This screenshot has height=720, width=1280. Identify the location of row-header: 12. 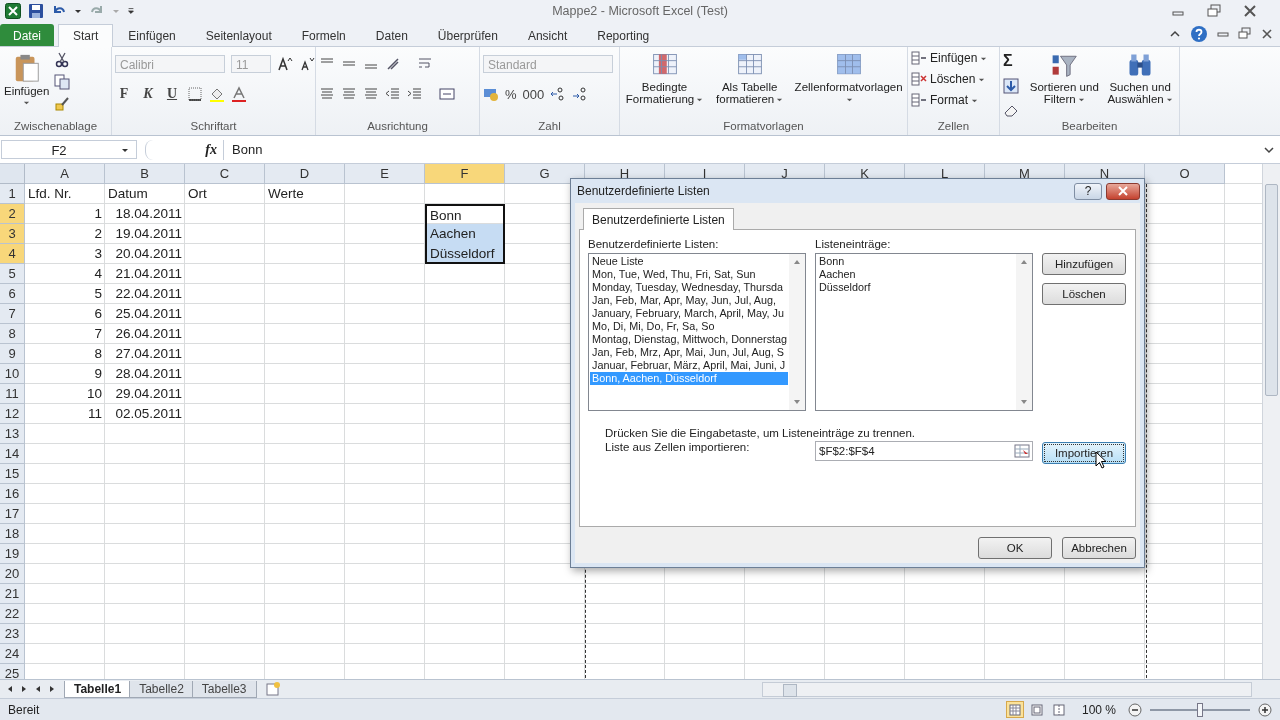
(12, 414).